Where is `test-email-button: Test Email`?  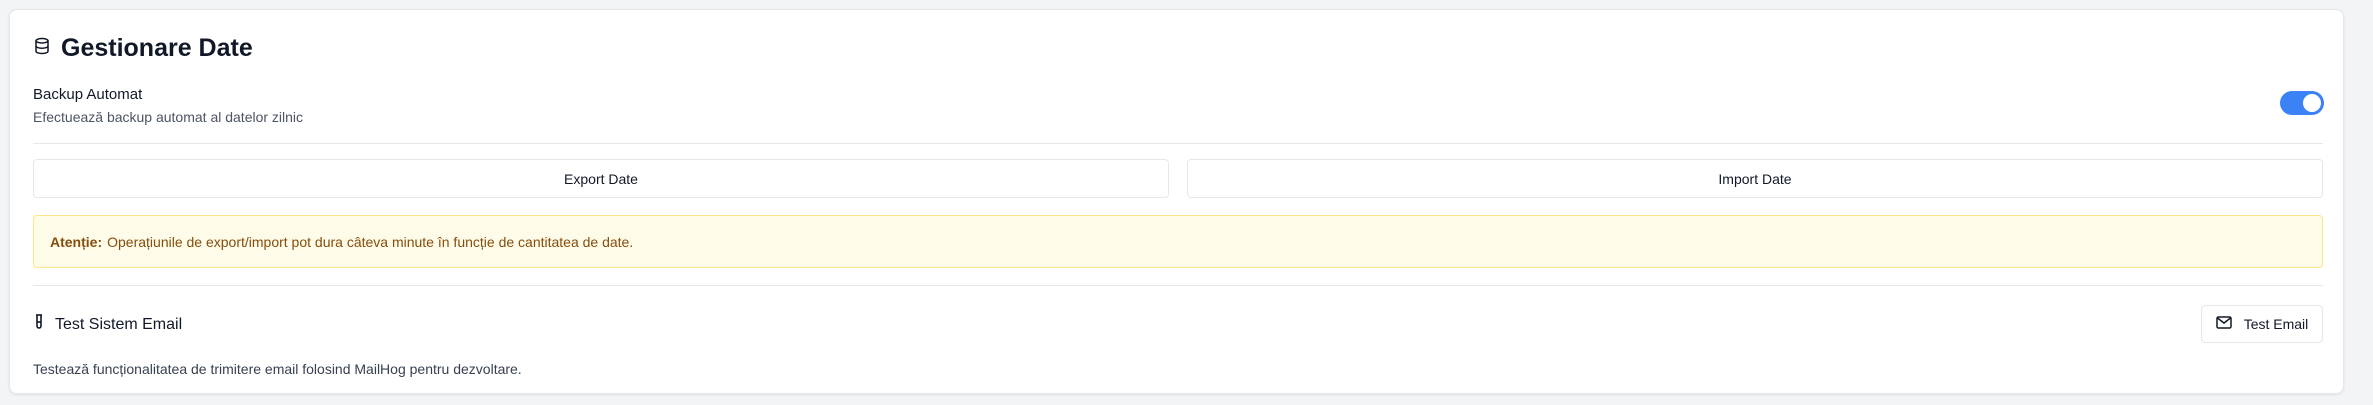 test-email-button: Test Email is located at coordinates (2262, 324).